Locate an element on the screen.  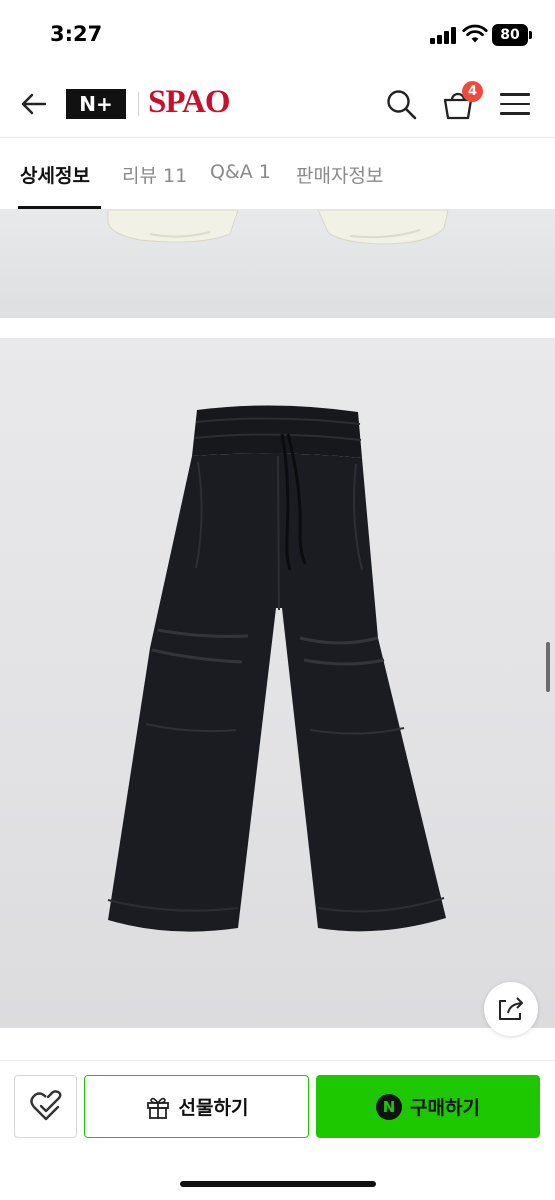
detail-tabs: 상세정보 리뷰 11 Q&A 1 판매자정보 is located at coordinates (277, 174).